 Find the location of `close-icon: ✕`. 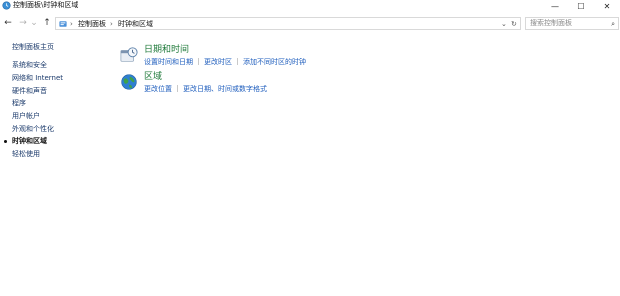

close-icon: ✕ is located at coordinates (607, 6).